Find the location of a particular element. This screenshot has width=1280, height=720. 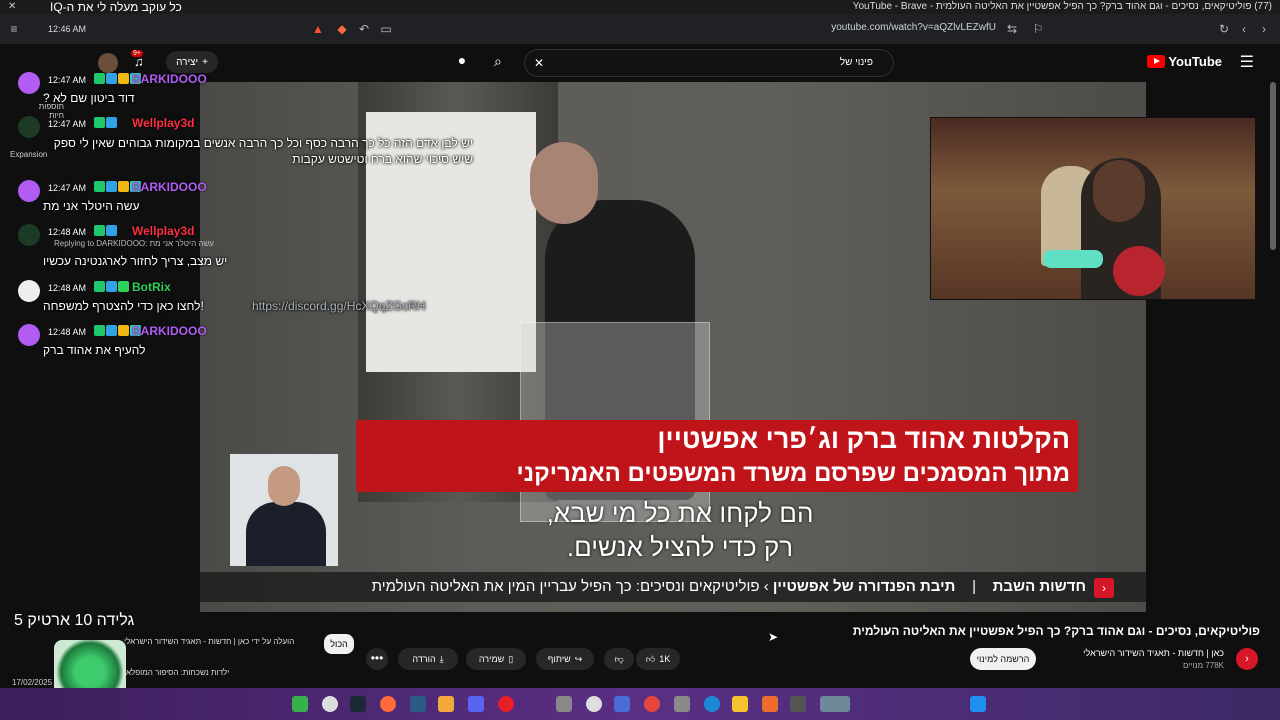

channel-subscribers: 778K מנויים is located at coordinates (1203, 665).